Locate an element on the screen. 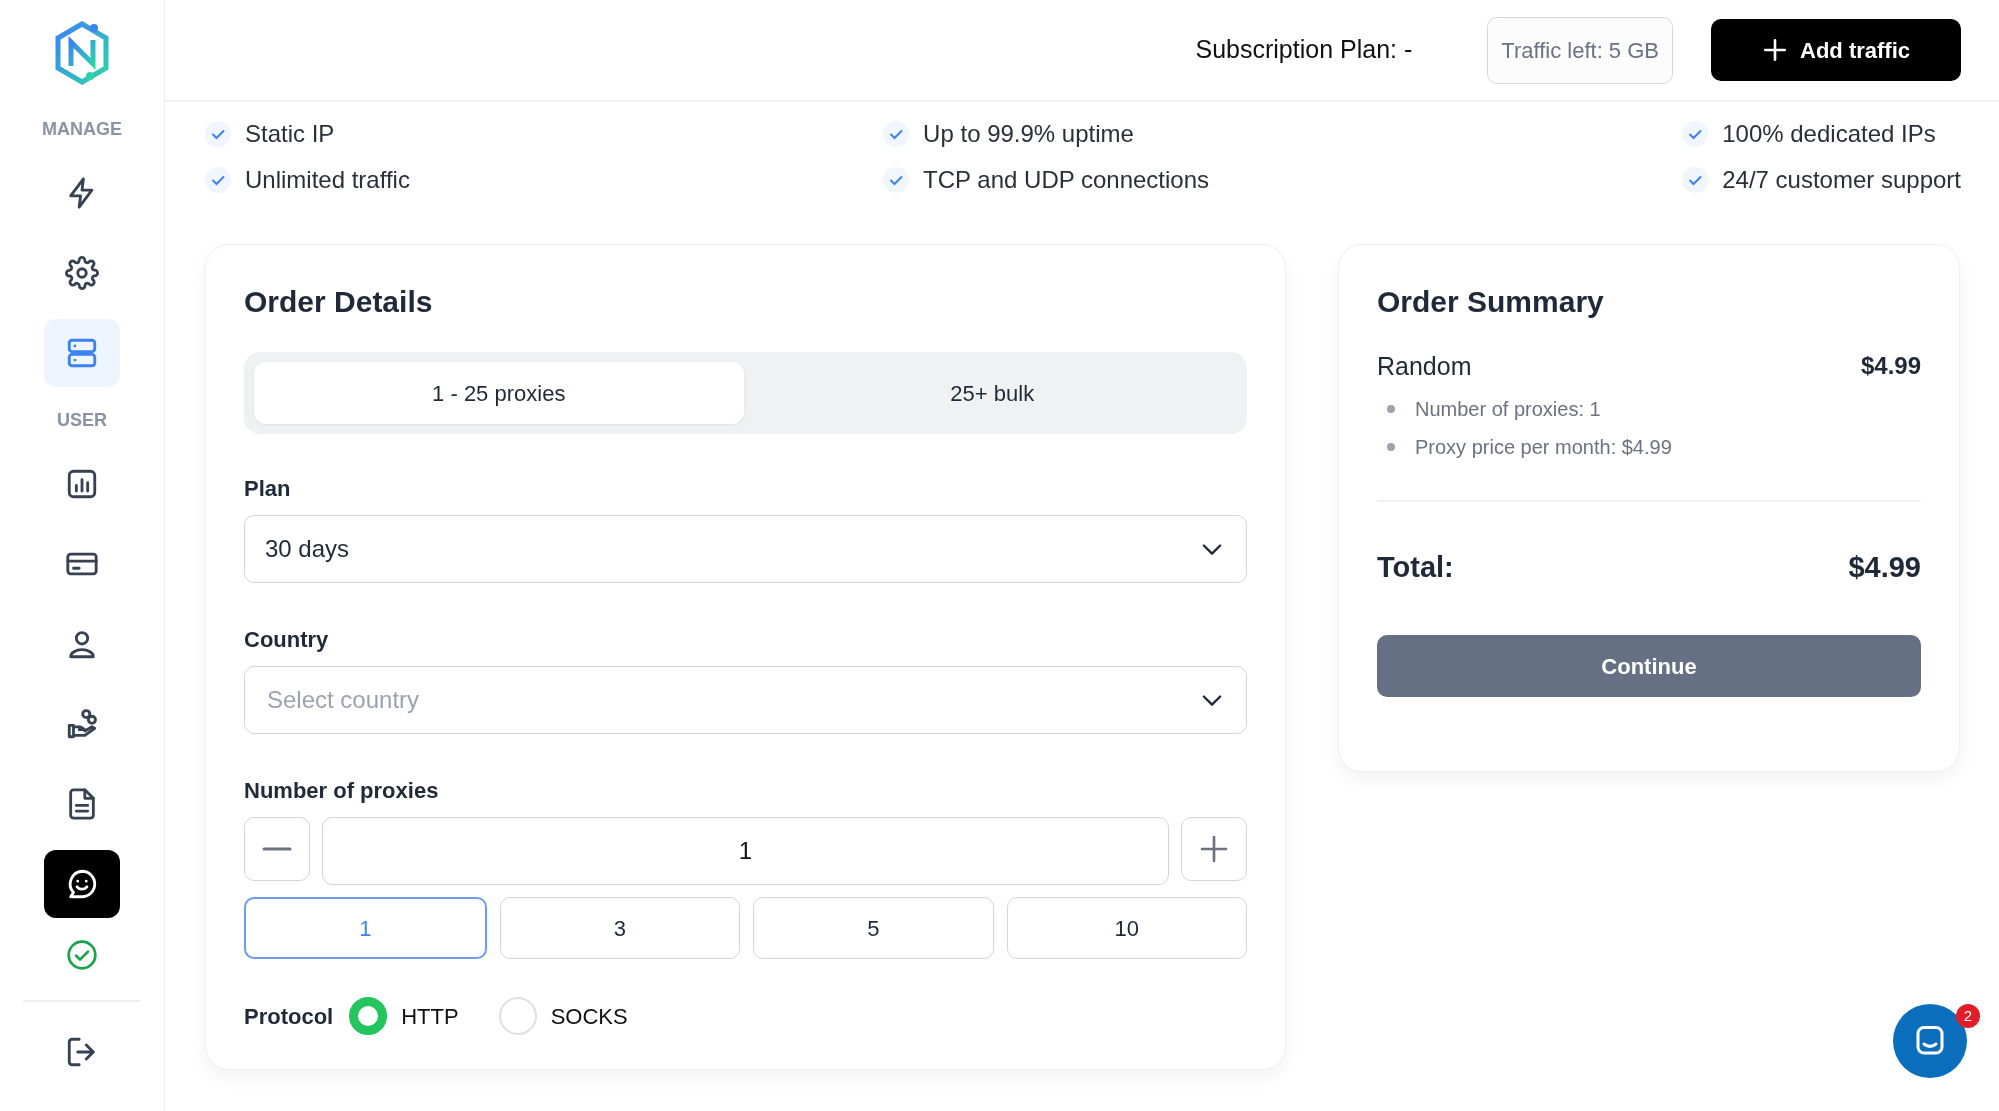  feature-text: Static IP is located at coordinates (290, 134).